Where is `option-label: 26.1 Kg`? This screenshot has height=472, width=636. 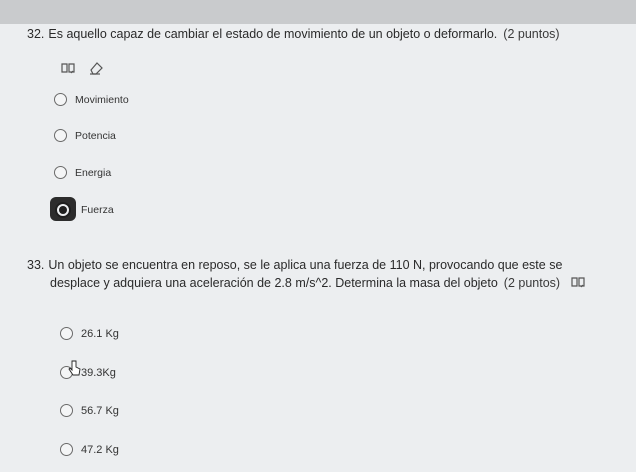
option-label: 26.1 Kg is located at coordinates (100, 333).